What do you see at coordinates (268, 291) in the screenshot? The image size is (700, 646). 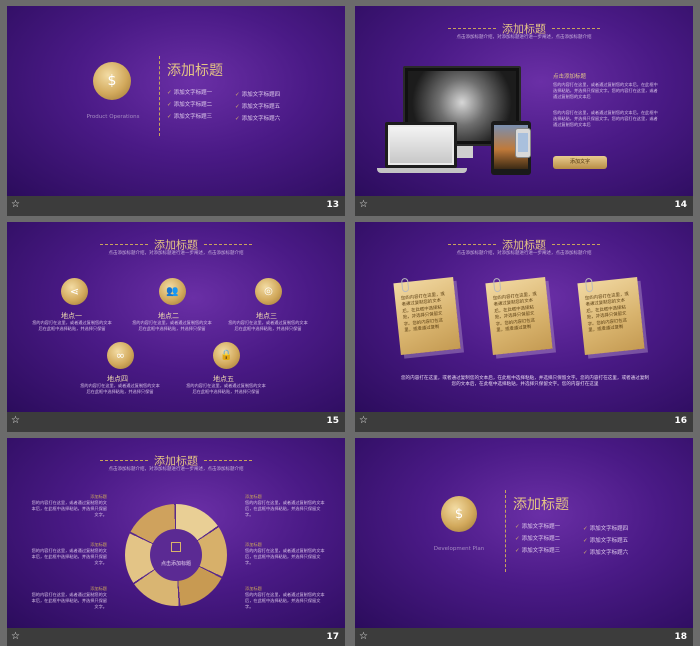 I see `coin-icon: ◎` at bounding box center [268, 291].